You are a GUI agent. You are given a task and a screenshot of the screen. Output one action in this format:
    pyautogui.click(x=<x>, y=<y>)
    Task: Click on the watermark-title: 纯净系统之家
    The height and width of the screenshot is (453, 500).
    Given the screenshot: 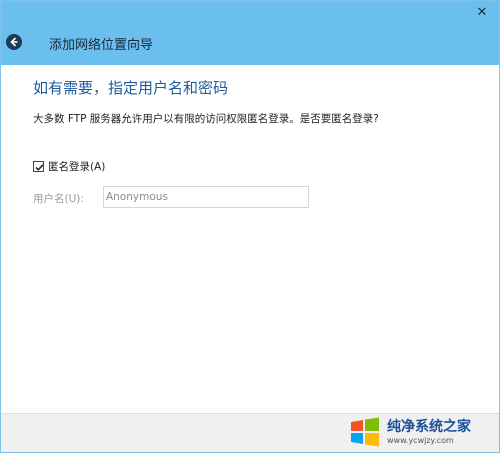 What is the action you would take?
    pyautogui.click(x=429, y=427)
    